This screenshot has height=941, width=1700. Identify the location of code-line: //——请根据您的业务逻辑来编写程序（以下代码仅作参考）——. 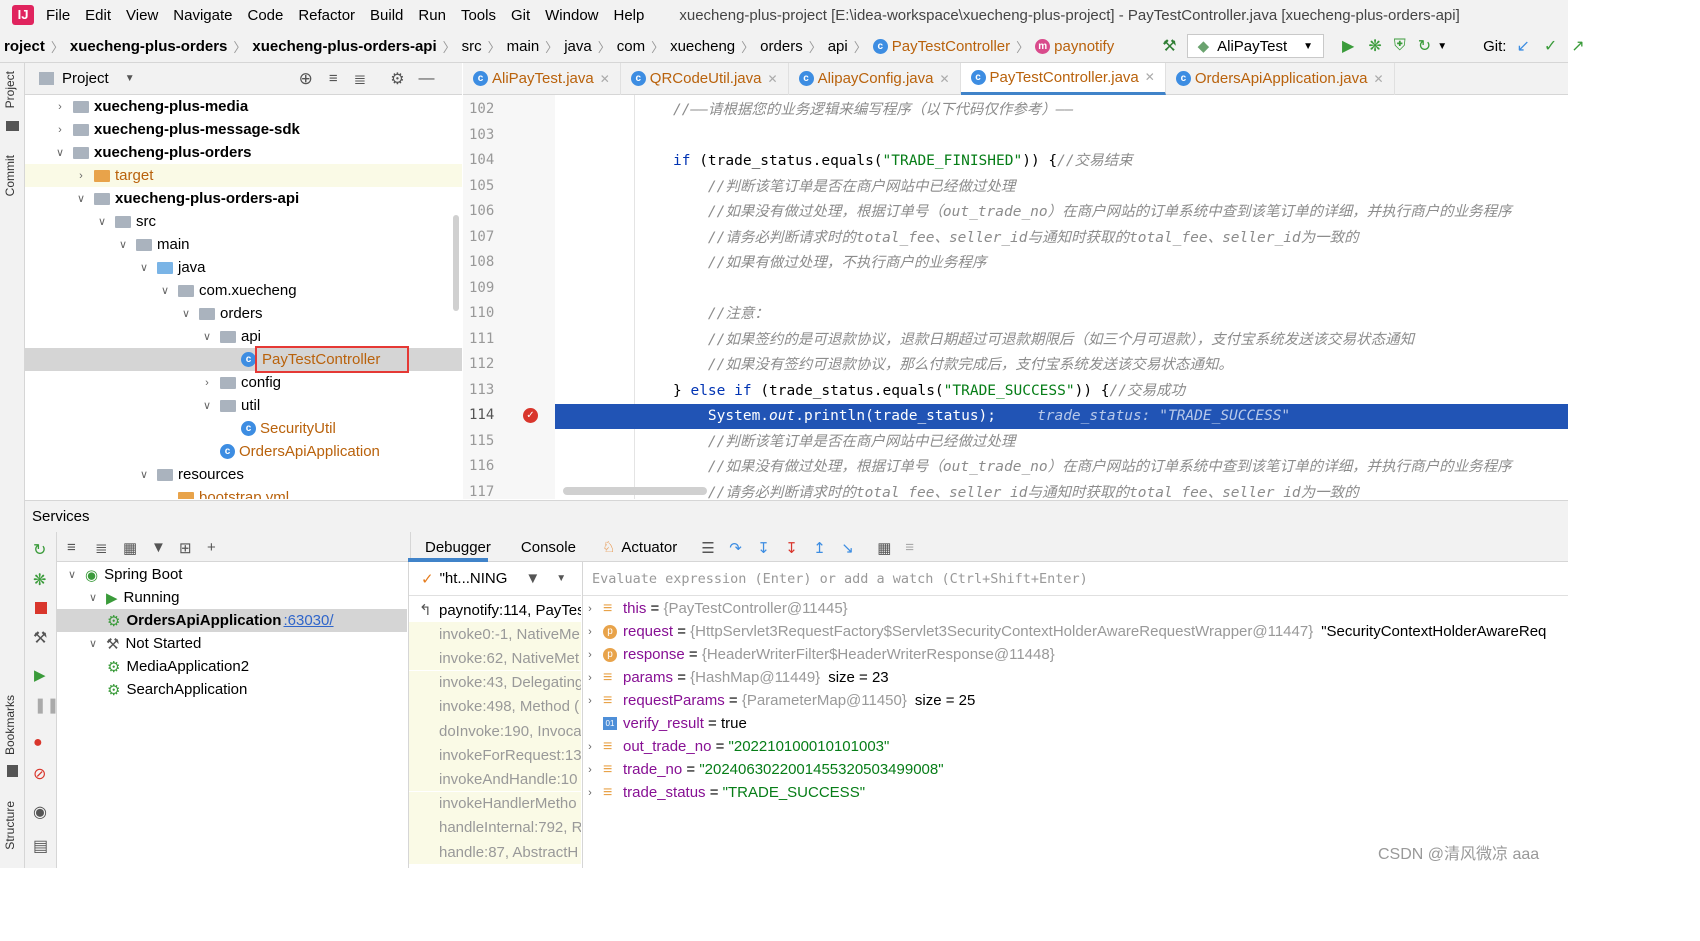
(1061, 110).